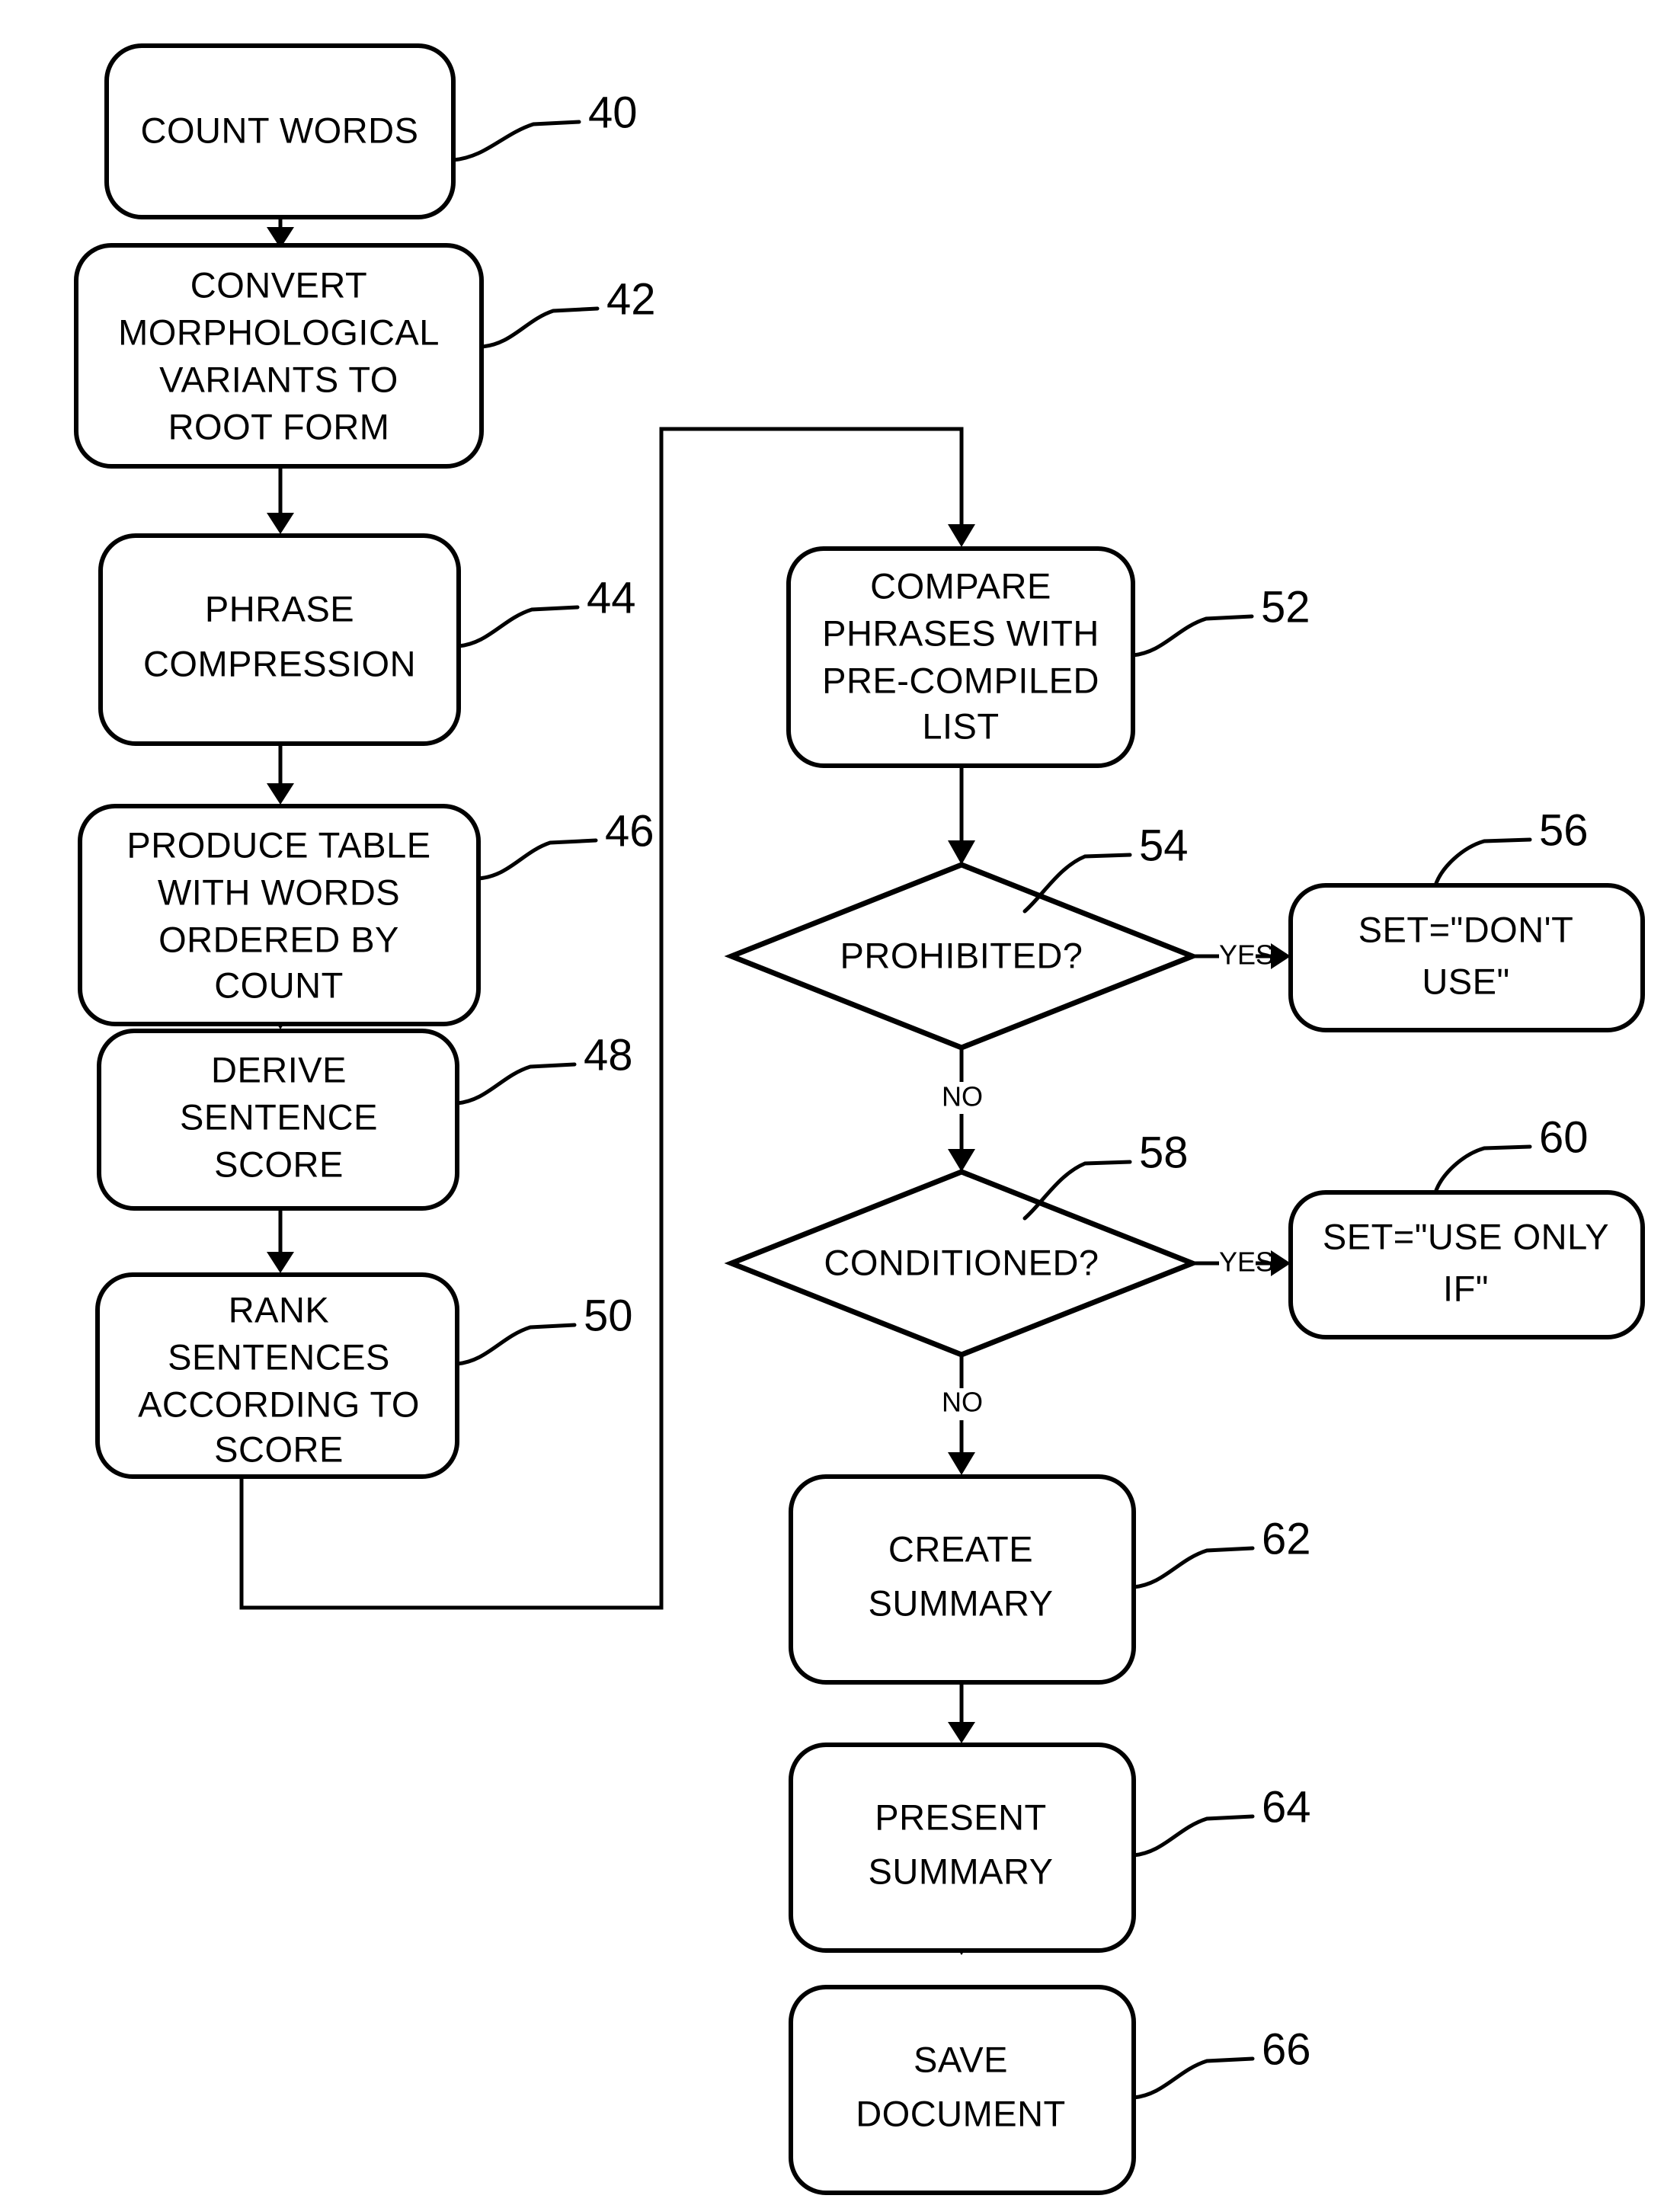 This screenshot has height=2205, width=1680. What do you see at coordinates (962, 1096) in the screenshot?
I see `branch-label-prohibited-no: NO` at bounding box center [962, 1096].